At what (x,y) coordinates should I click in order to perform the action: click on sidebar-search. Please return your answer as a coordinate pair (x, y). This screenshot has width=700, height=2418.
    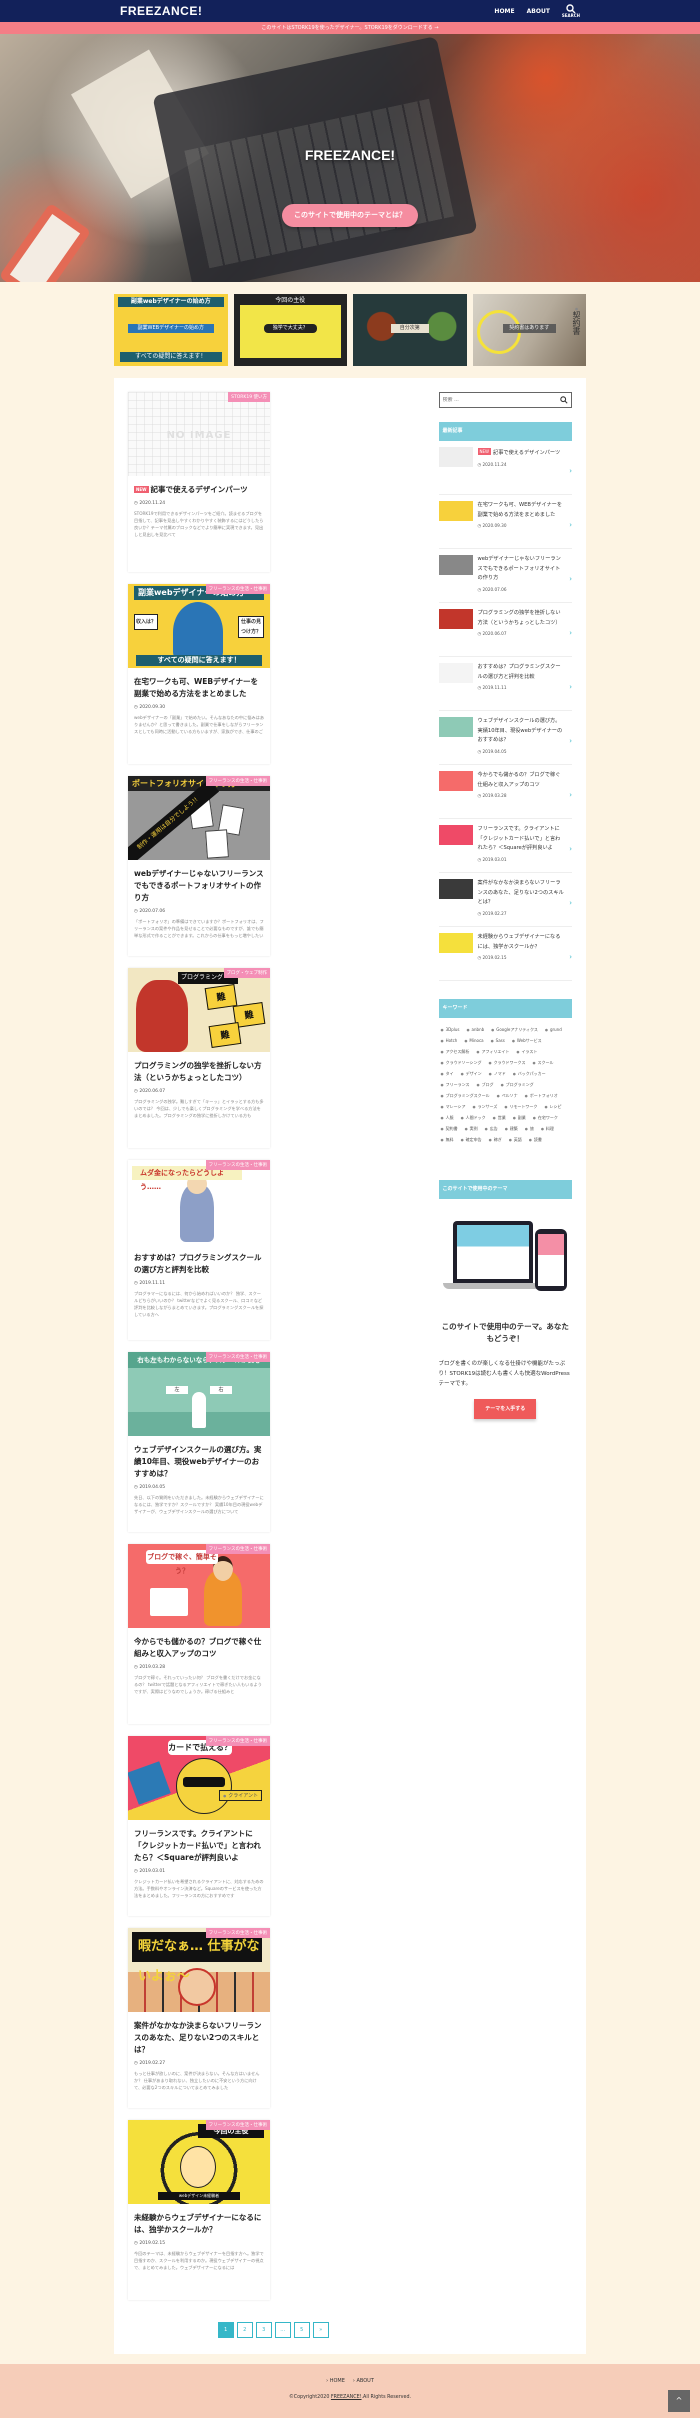
    Looking at the image, I should click on (505, 400).